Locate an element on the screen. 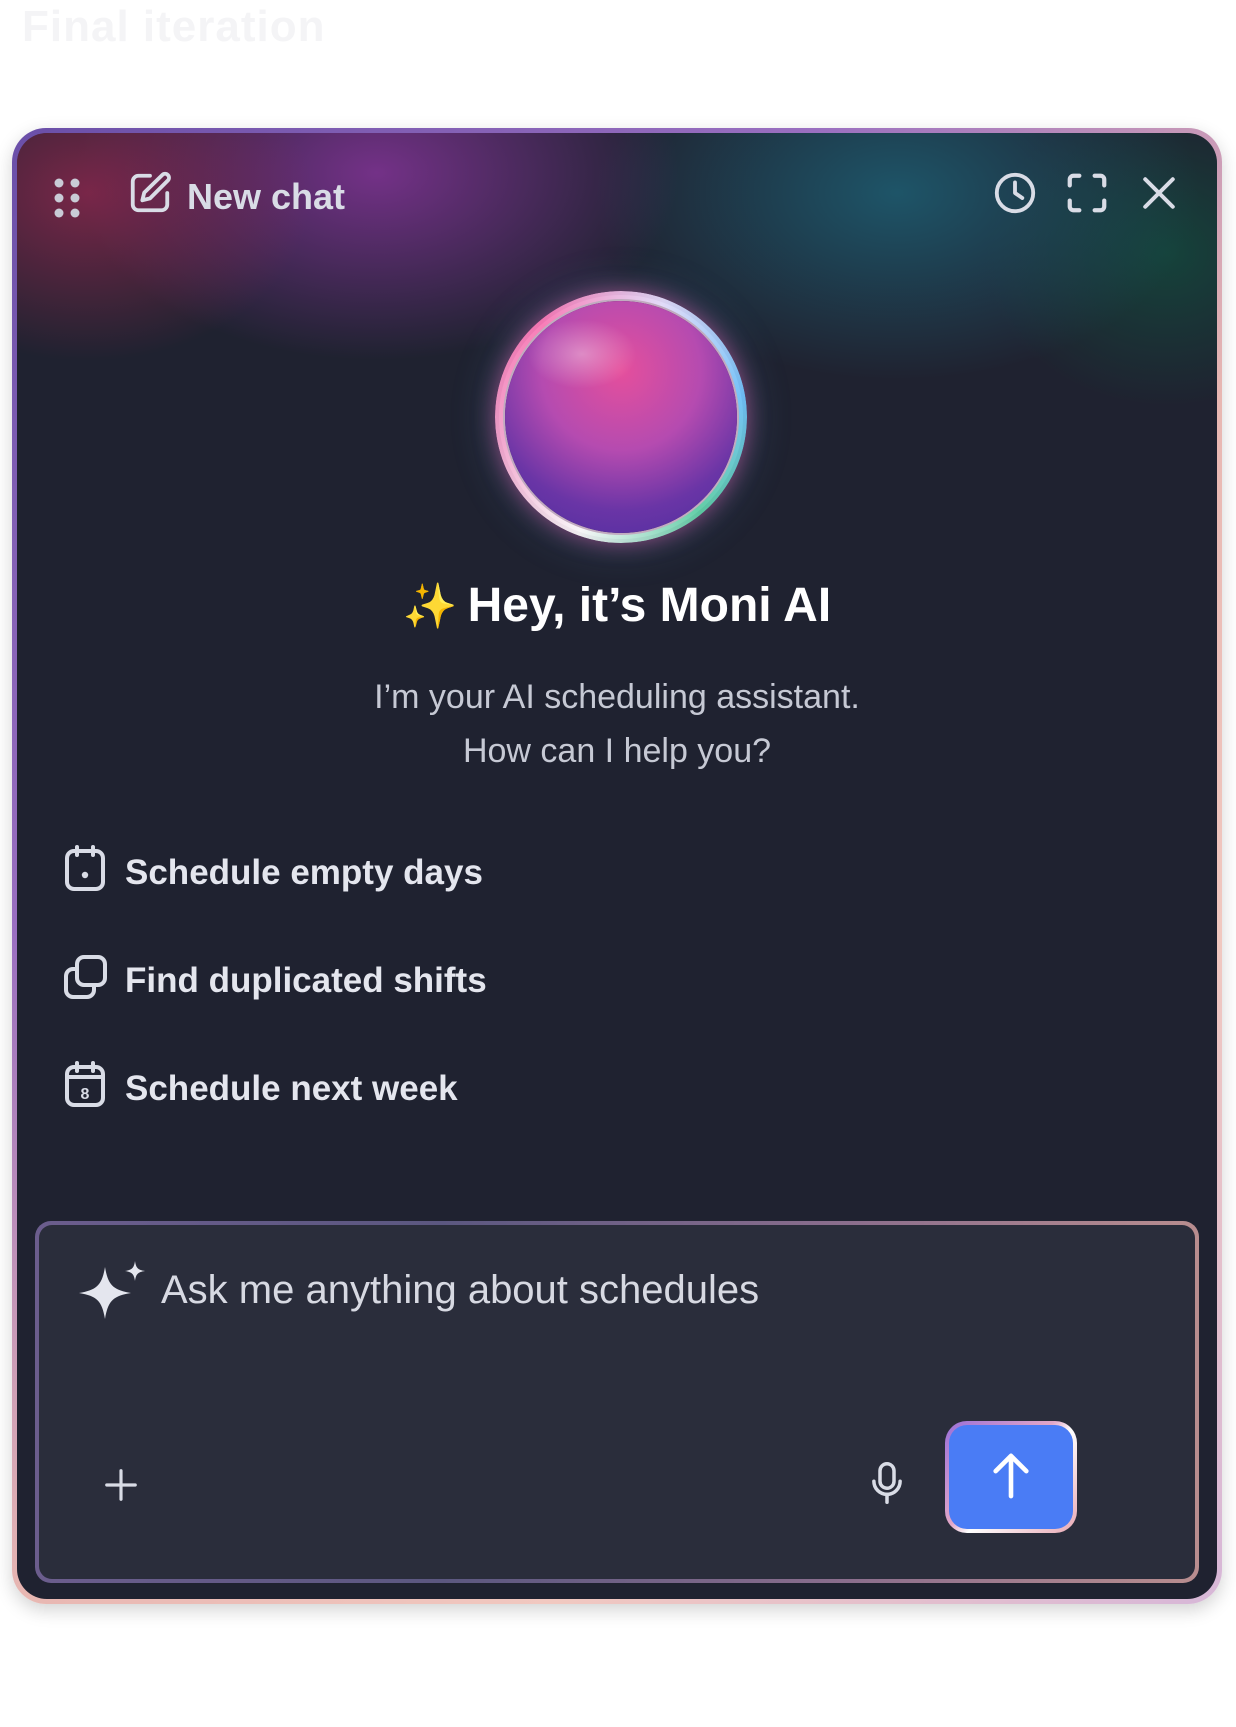 Image resolution: width=1236 pixels, height=1727 pixels. greeting-text: Hey, it’s Moni AI is located at coordinates (649, 605).